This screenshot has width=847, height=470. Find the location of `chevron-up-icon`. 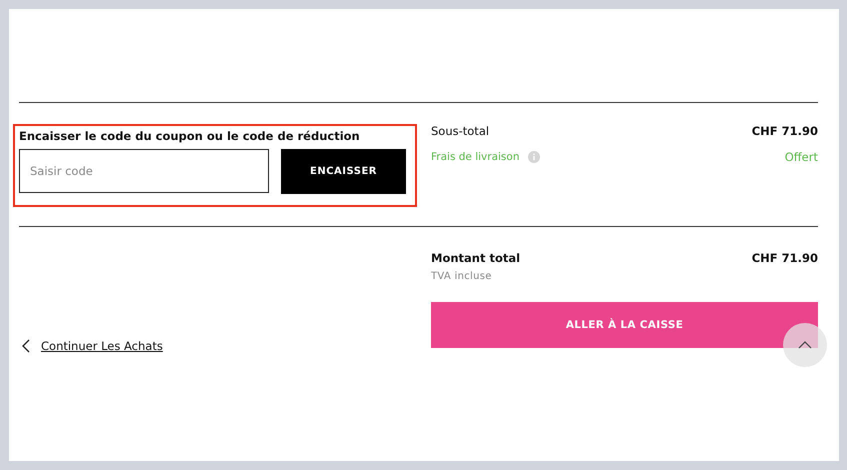

chevron-up-icon is located at coordinates (805, 345).